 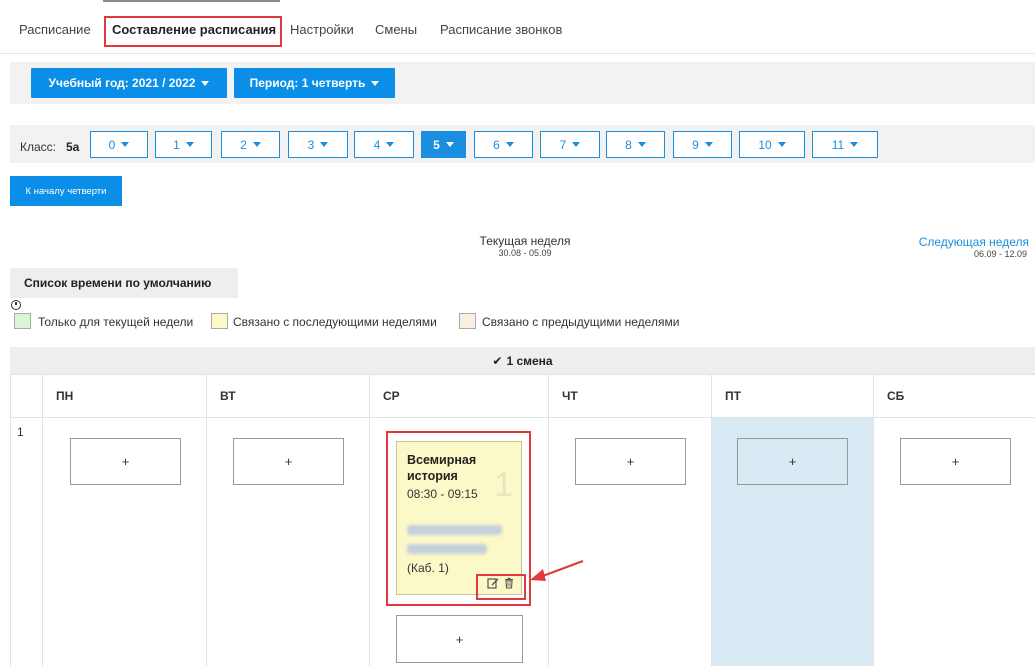 What do you see at coordinates (73, 147) in the screenshot?
I see `class-current: 5а` at bounding box center [73, 147].